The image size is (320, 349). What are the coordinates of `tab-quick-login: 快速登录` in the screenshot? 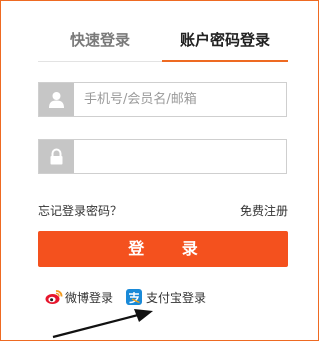 It's located at (100, 41).